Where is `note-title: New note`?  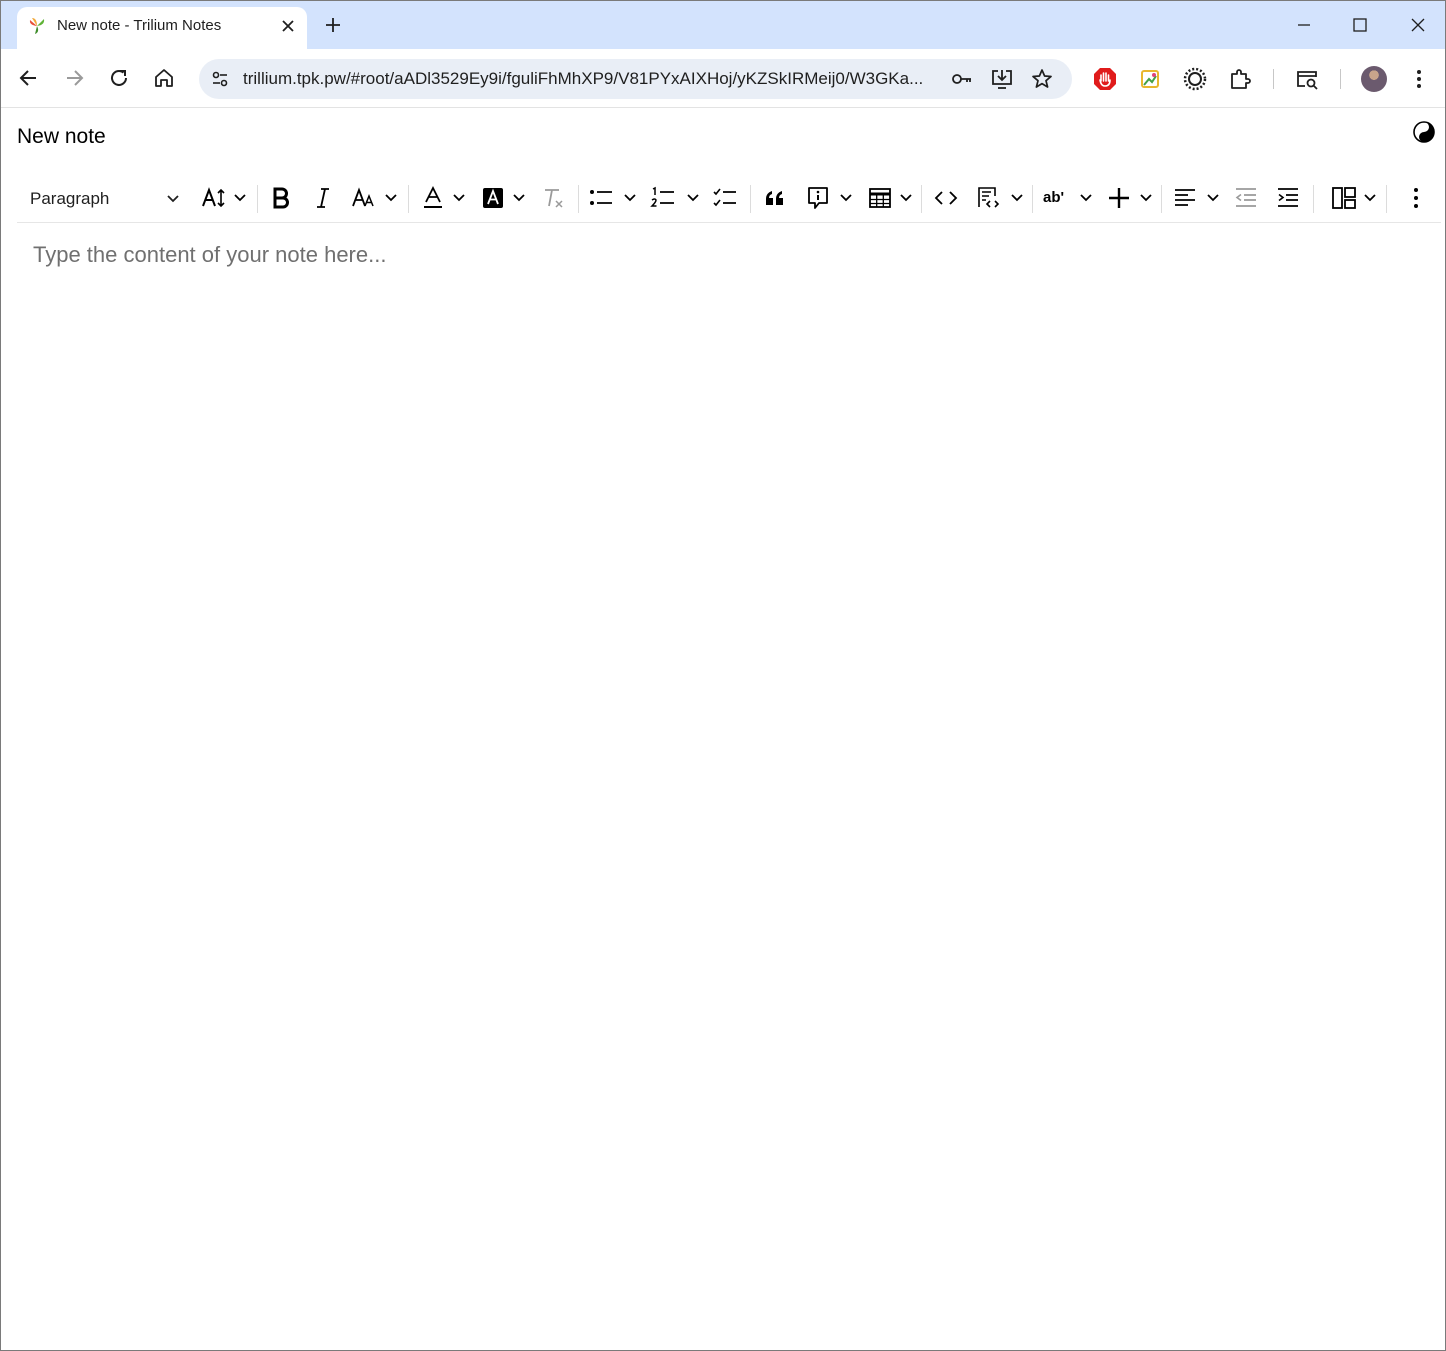 note-title: New note is located at coordinates (61, 137).